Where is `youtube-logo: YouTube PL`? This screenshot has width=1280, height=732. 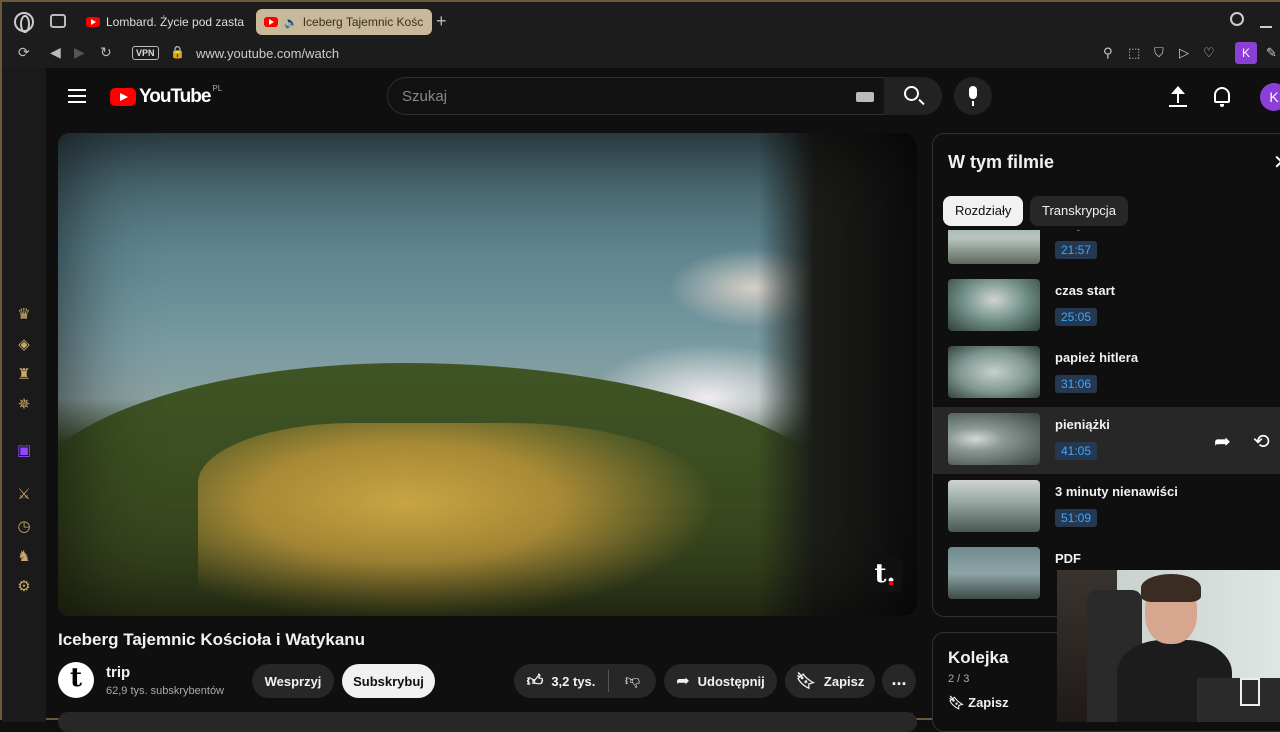
youtube-logo: YouTube PL is located at coordinates (166, 95).